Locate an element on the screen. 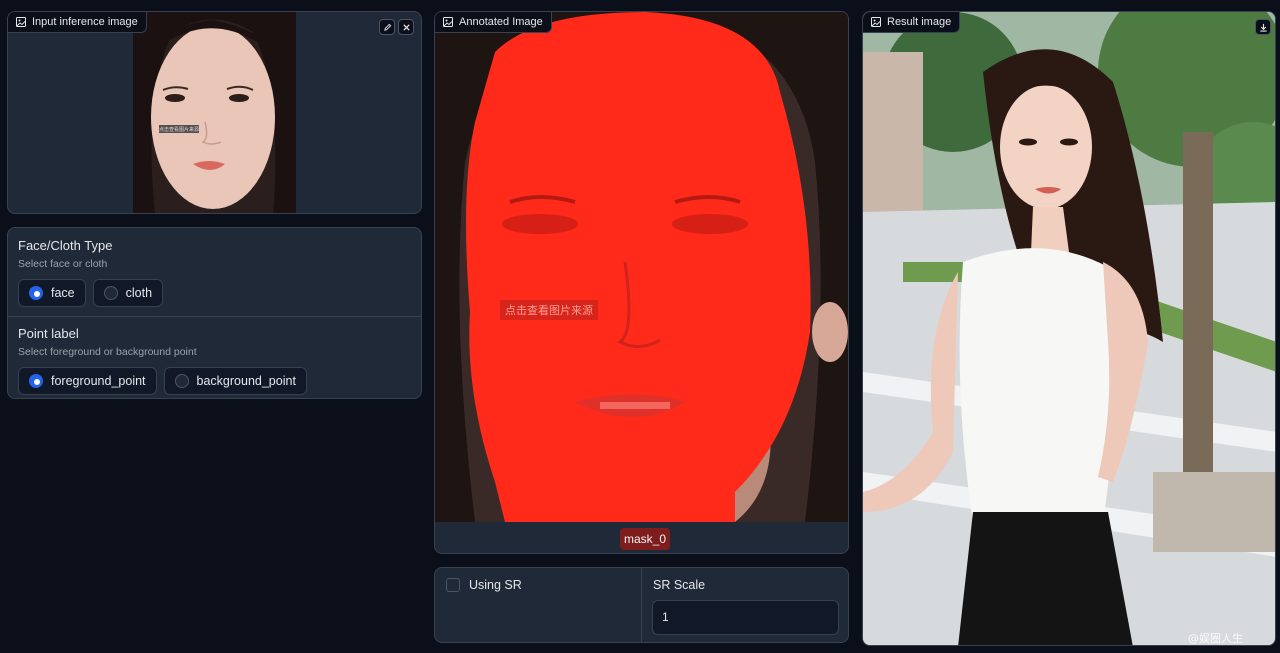 This screenshot has width=1280, height=653. type-group-subtitle: Select face or cloth is located at coordinates (63, 264).